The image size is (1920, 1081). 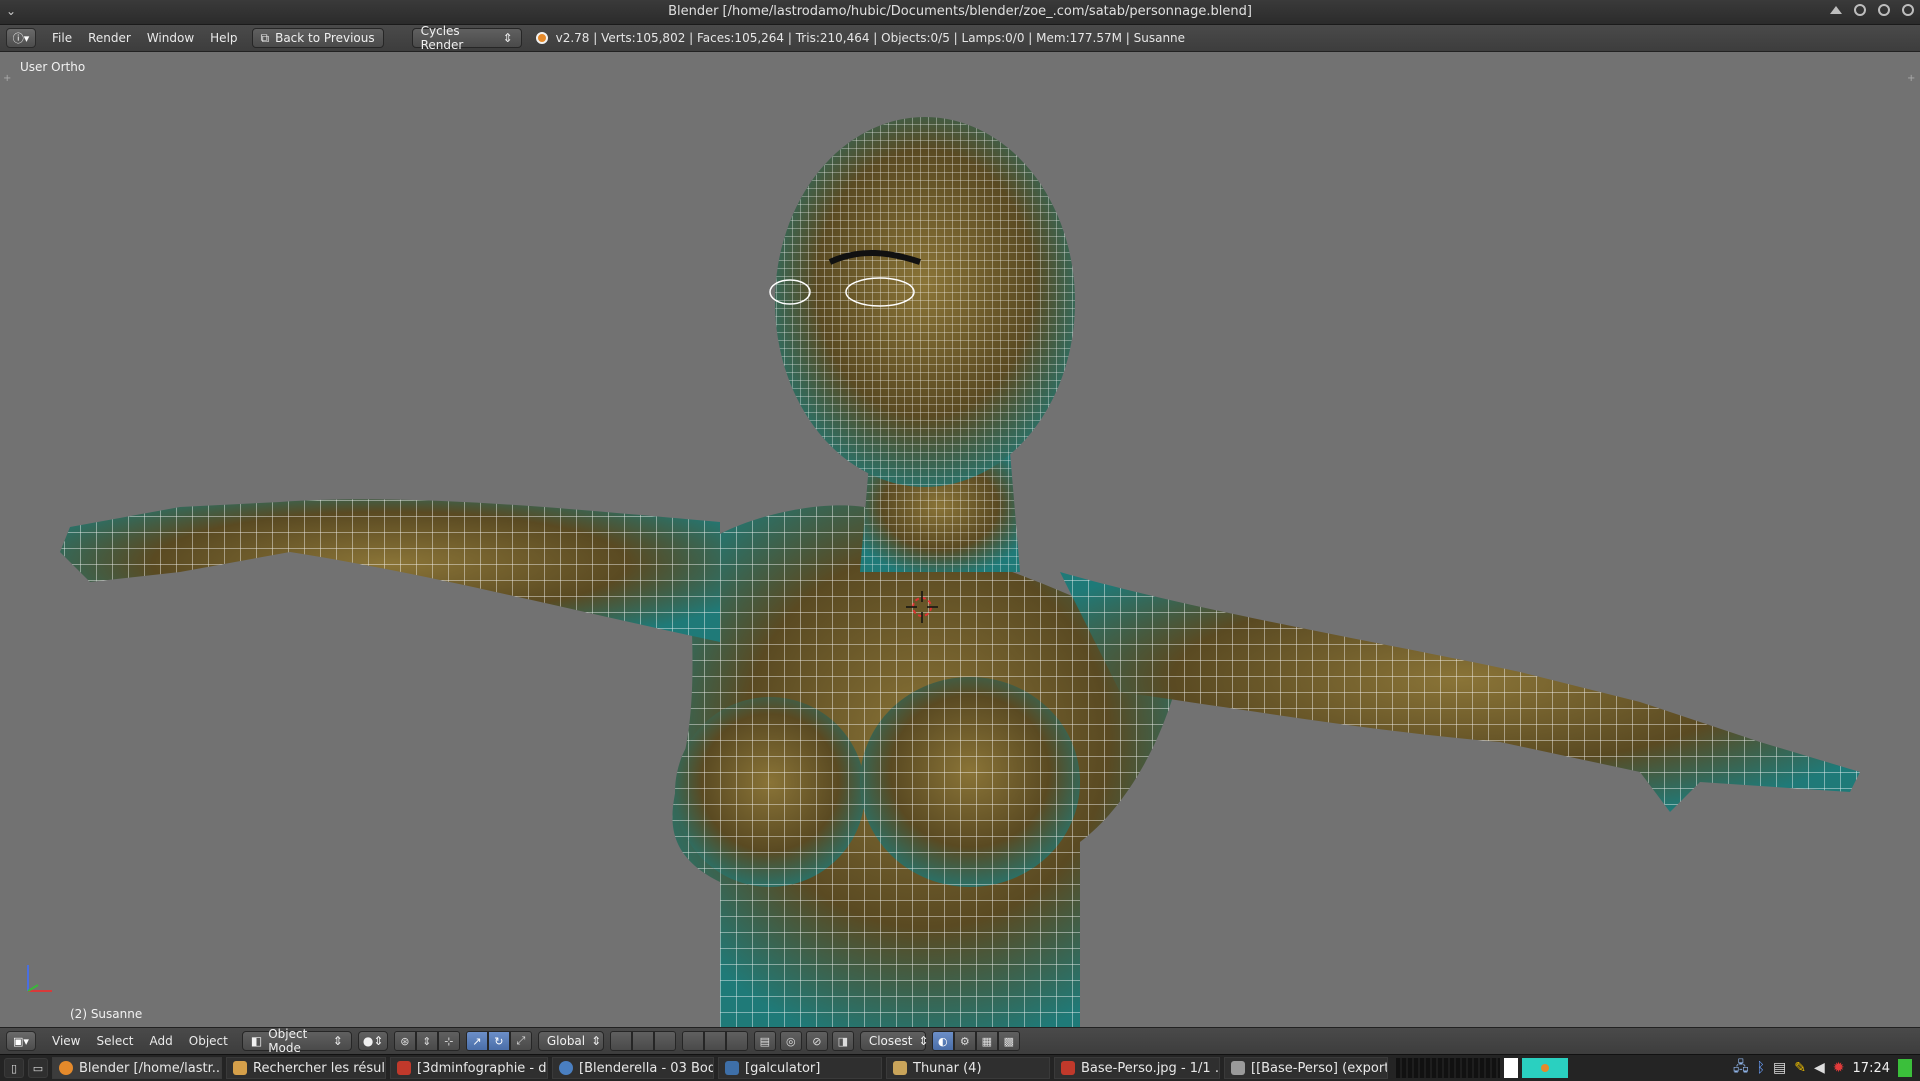 What do you see at coordinates (256, 1041) in the screenshot?
I see `object-mode-icon: ◧` at bounding box center [256, 1041].